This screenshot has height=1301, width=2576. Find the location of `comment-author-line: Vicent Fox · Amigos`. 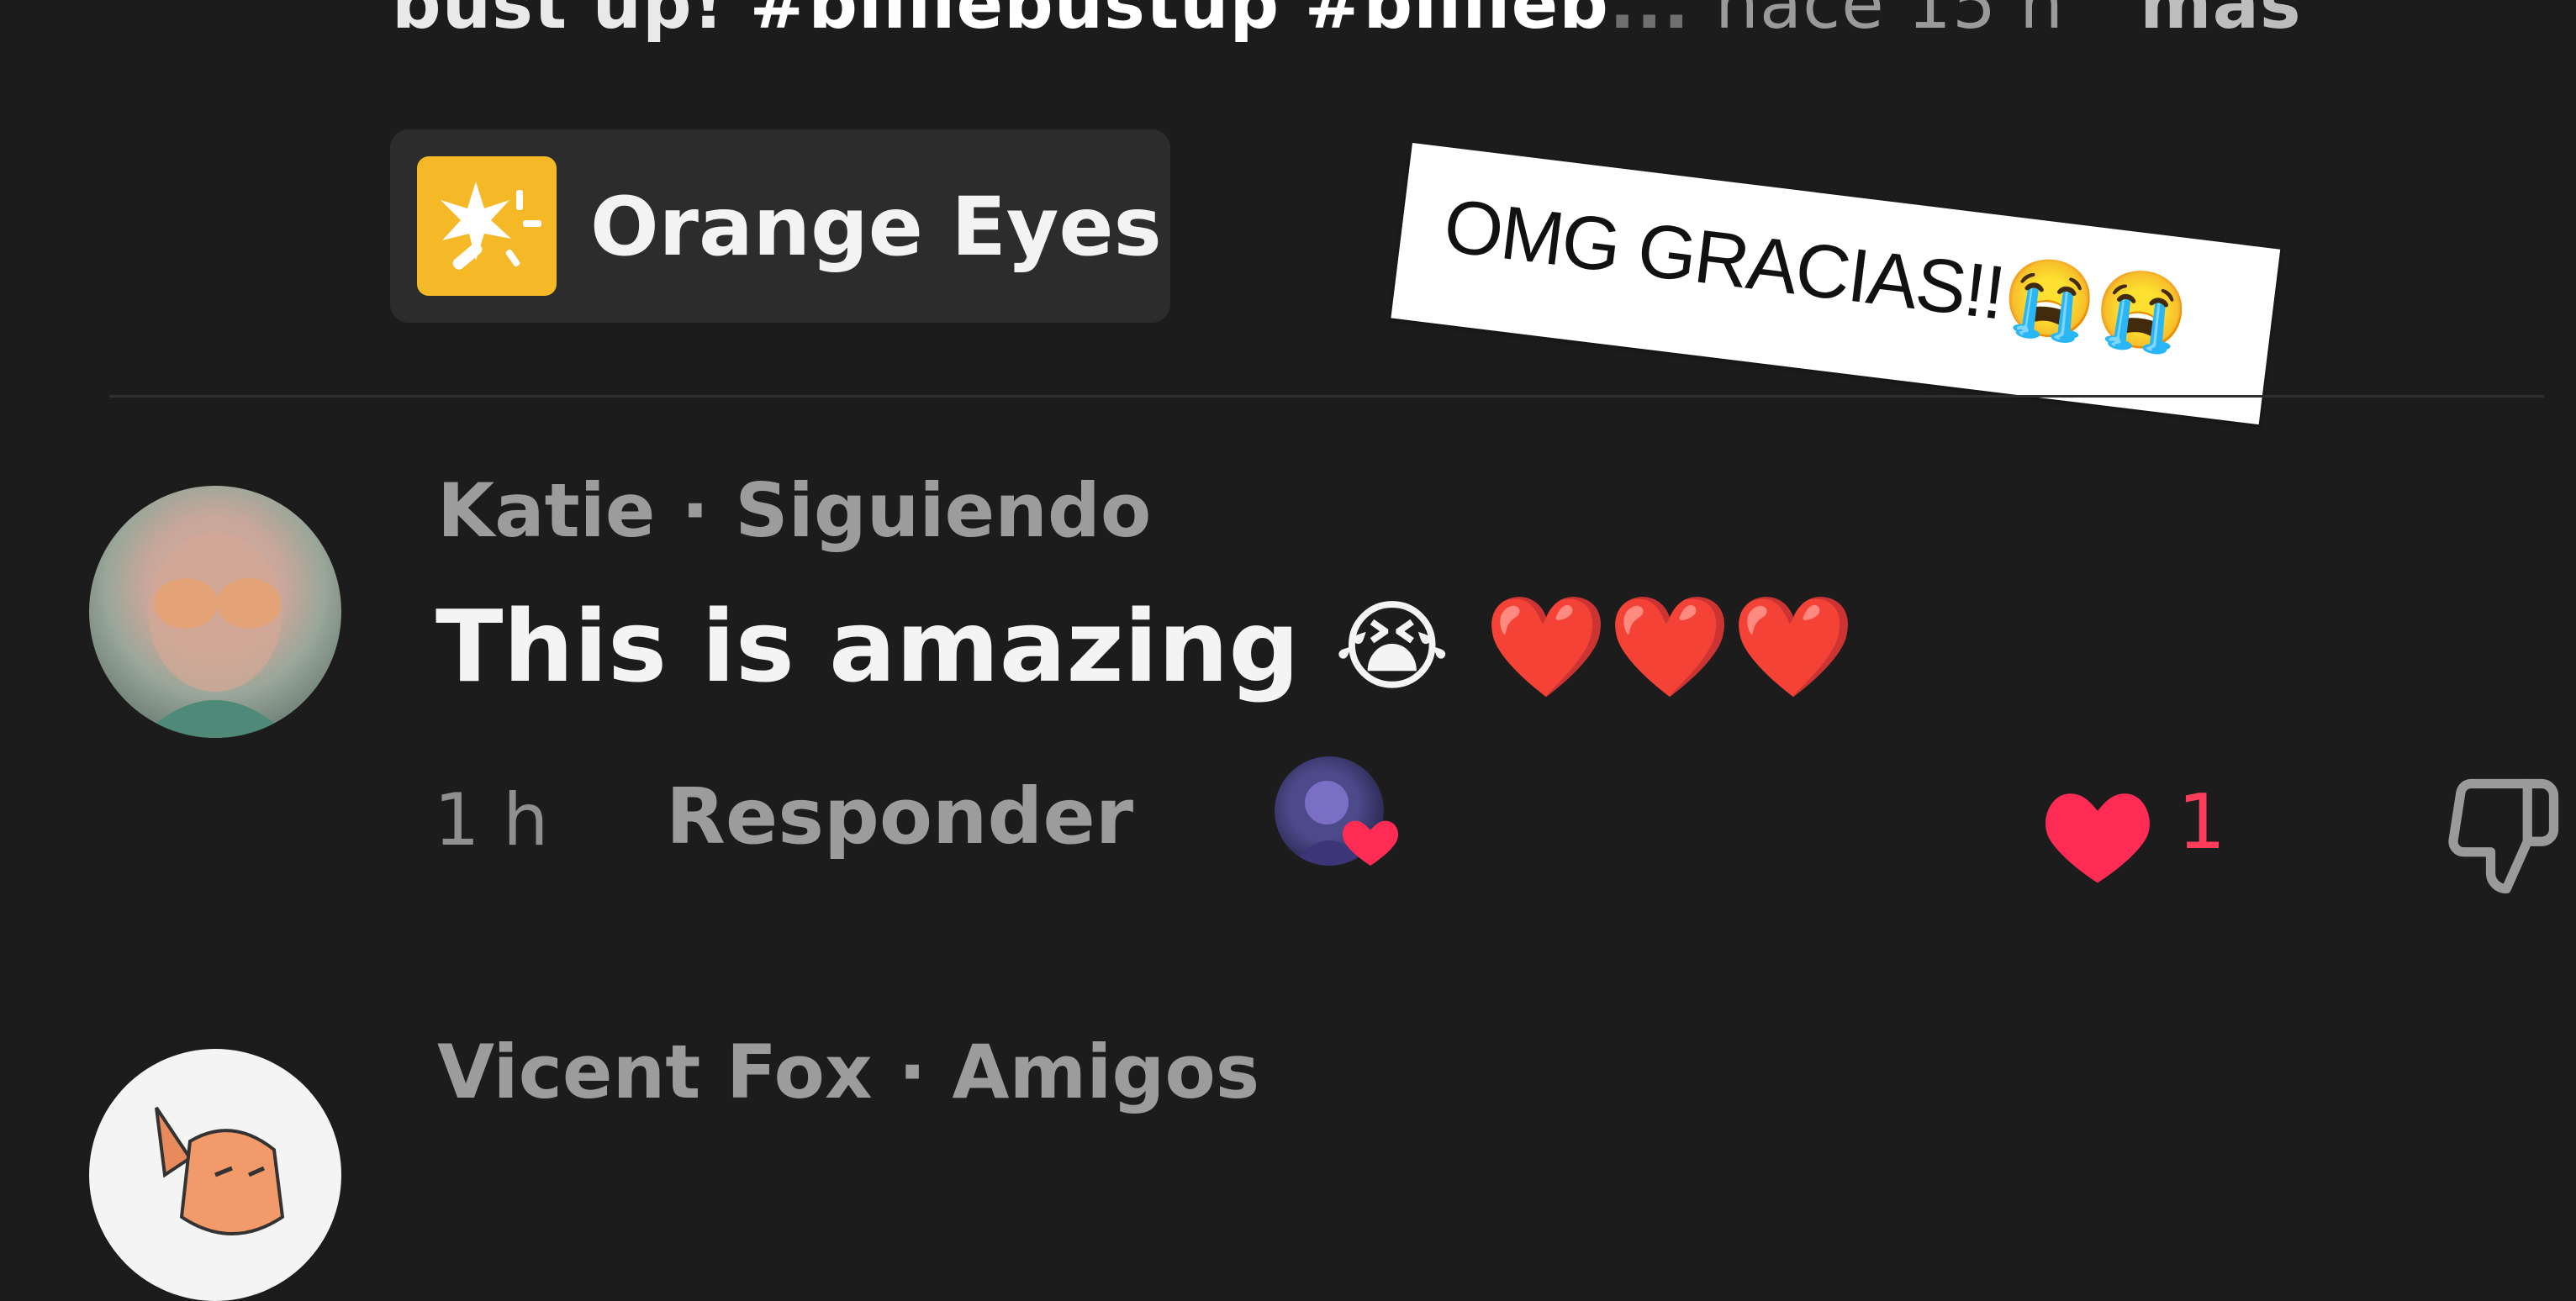

comment-author-line: Vicent Fox · Amigos is located at coordinates (848, 1072).